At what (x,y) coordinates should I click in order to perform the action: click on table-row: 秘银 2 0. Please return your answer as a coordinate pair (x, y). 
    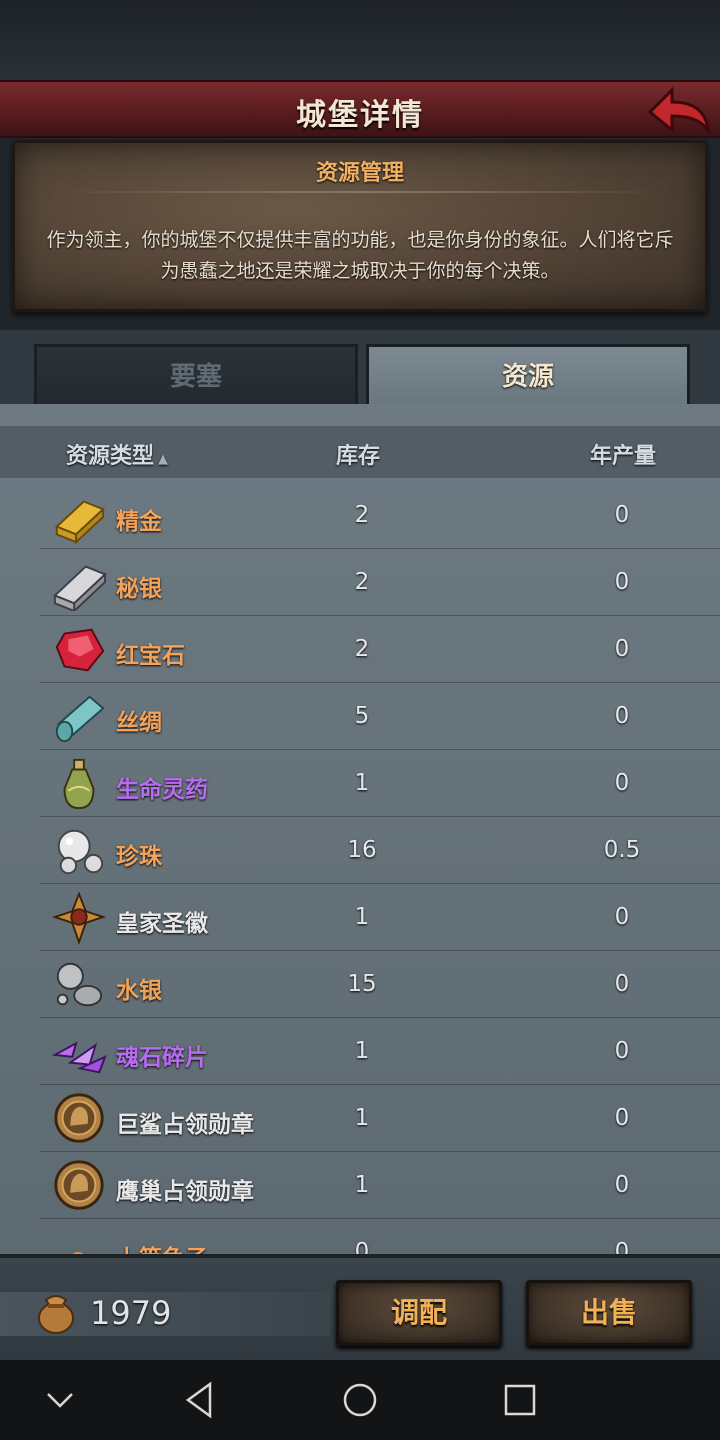
    Looking at the image, I should click on (380, 582).